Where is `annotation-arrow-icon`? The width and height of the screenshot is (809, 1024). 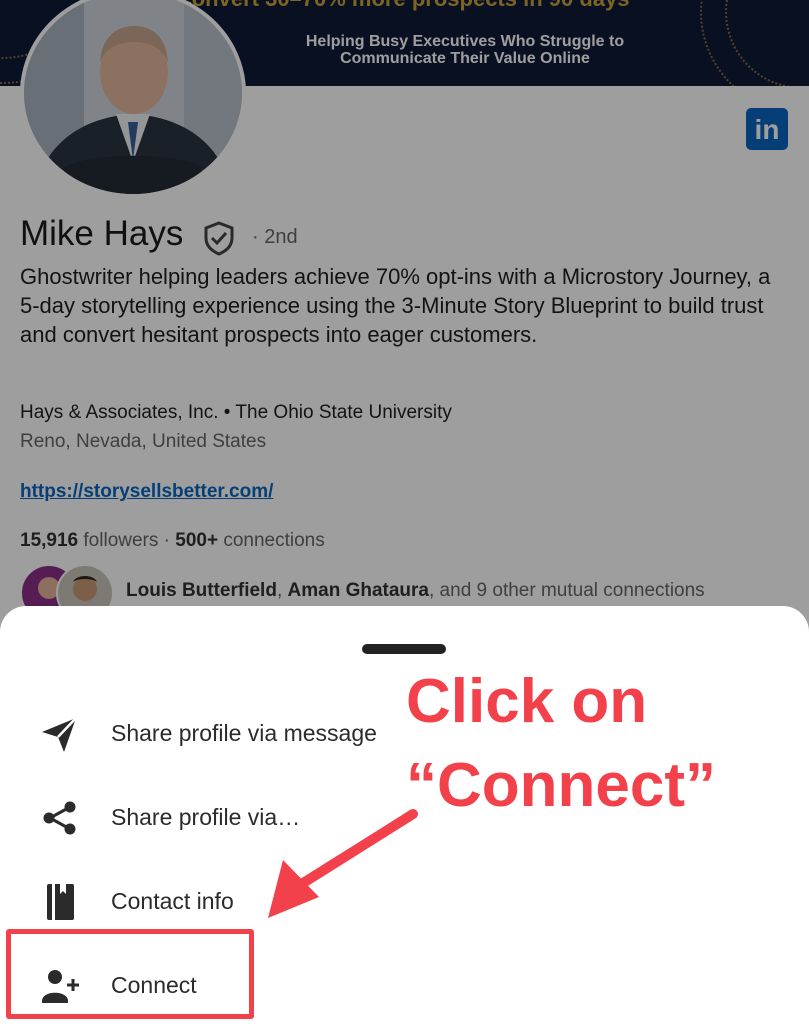 annotation-arrow-icon is located at coordinates (343, 863).